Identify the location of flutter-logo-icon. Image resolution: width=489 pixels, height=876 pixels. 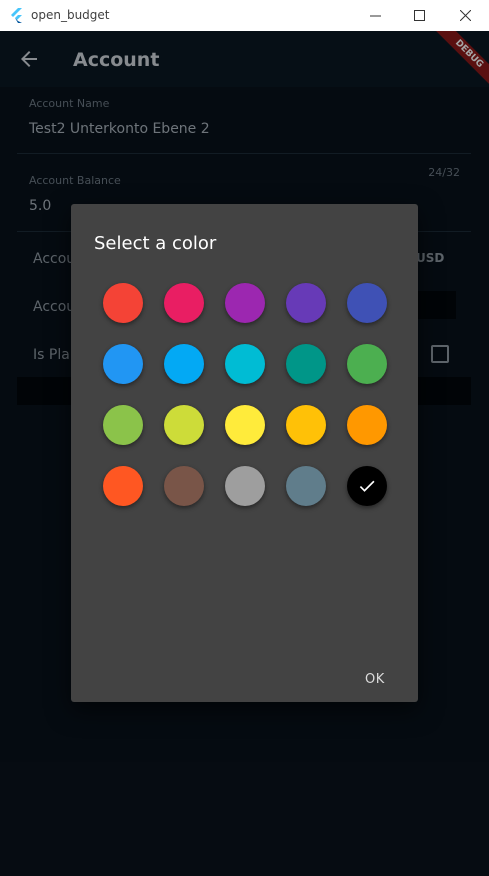
(16, 15).